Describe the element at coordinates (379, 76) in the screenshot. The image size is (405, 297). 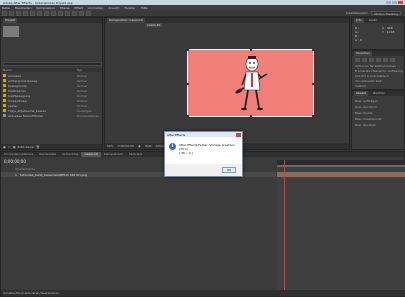
I see `resolution-preview-select: Automatisch` at that location.